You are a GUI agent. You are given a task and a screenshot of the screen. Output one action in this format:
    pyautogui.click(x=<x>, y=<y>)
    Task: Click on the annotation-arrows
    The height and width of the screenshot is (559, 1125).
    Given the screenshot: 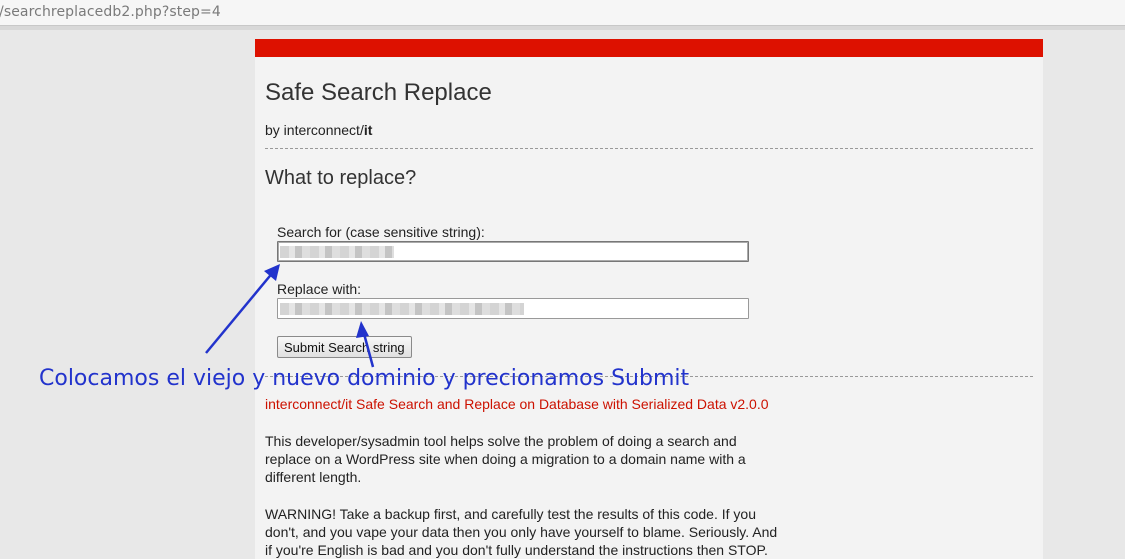 What is the action you would take?
    pyautogui.click(x=290, y=316)
    